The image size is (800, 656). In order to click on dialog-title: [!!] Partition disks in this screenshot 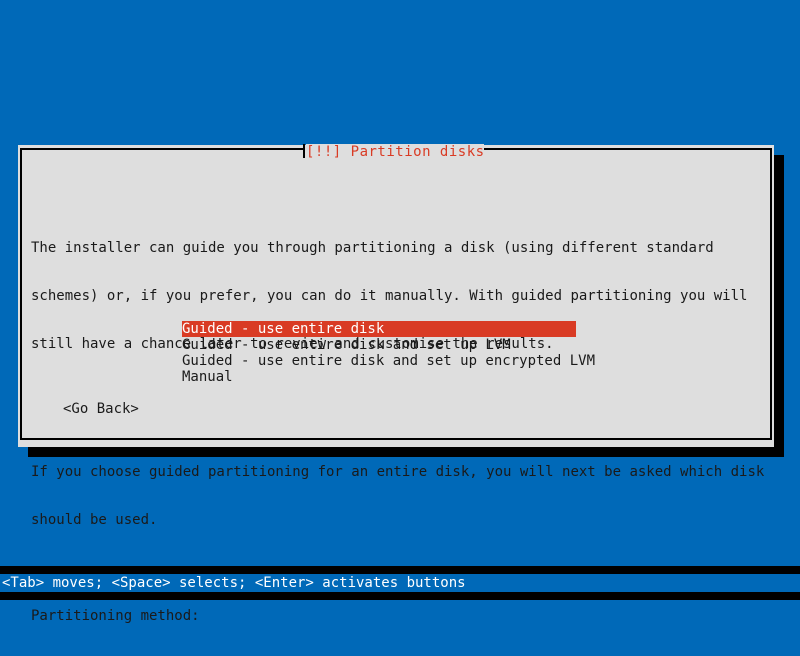, I will do `click(395, 152)`.